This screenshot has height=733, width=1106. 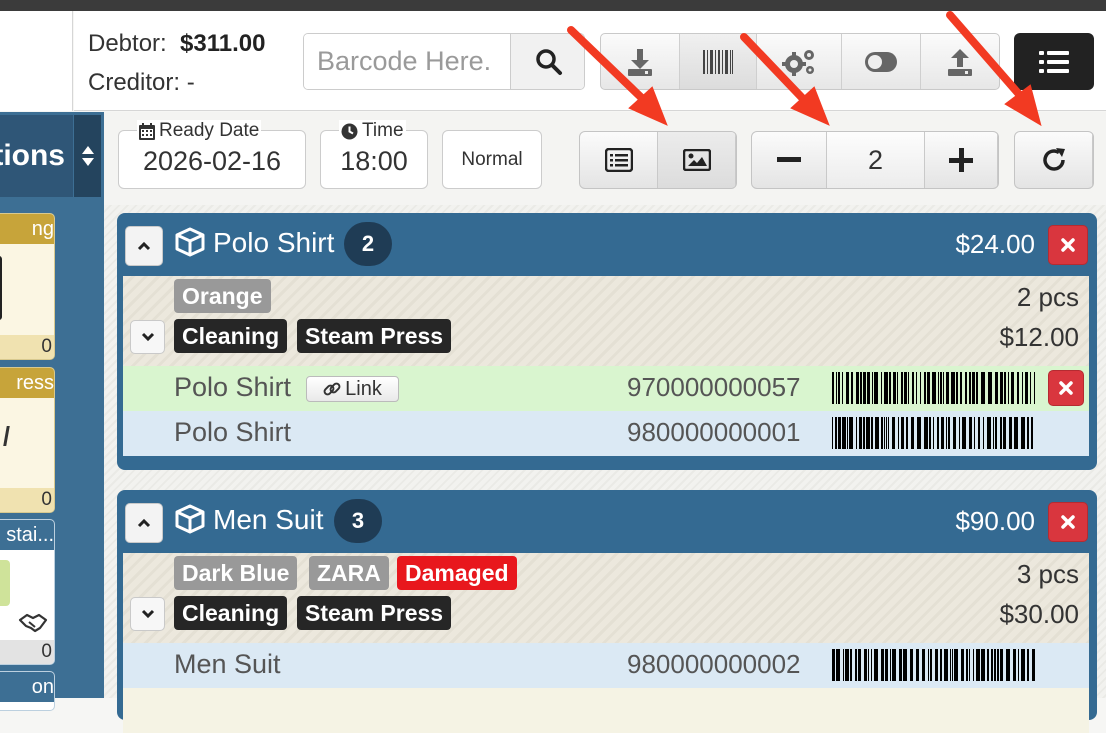 I want to click on annotation-arrows, so click(x=804, y=69).